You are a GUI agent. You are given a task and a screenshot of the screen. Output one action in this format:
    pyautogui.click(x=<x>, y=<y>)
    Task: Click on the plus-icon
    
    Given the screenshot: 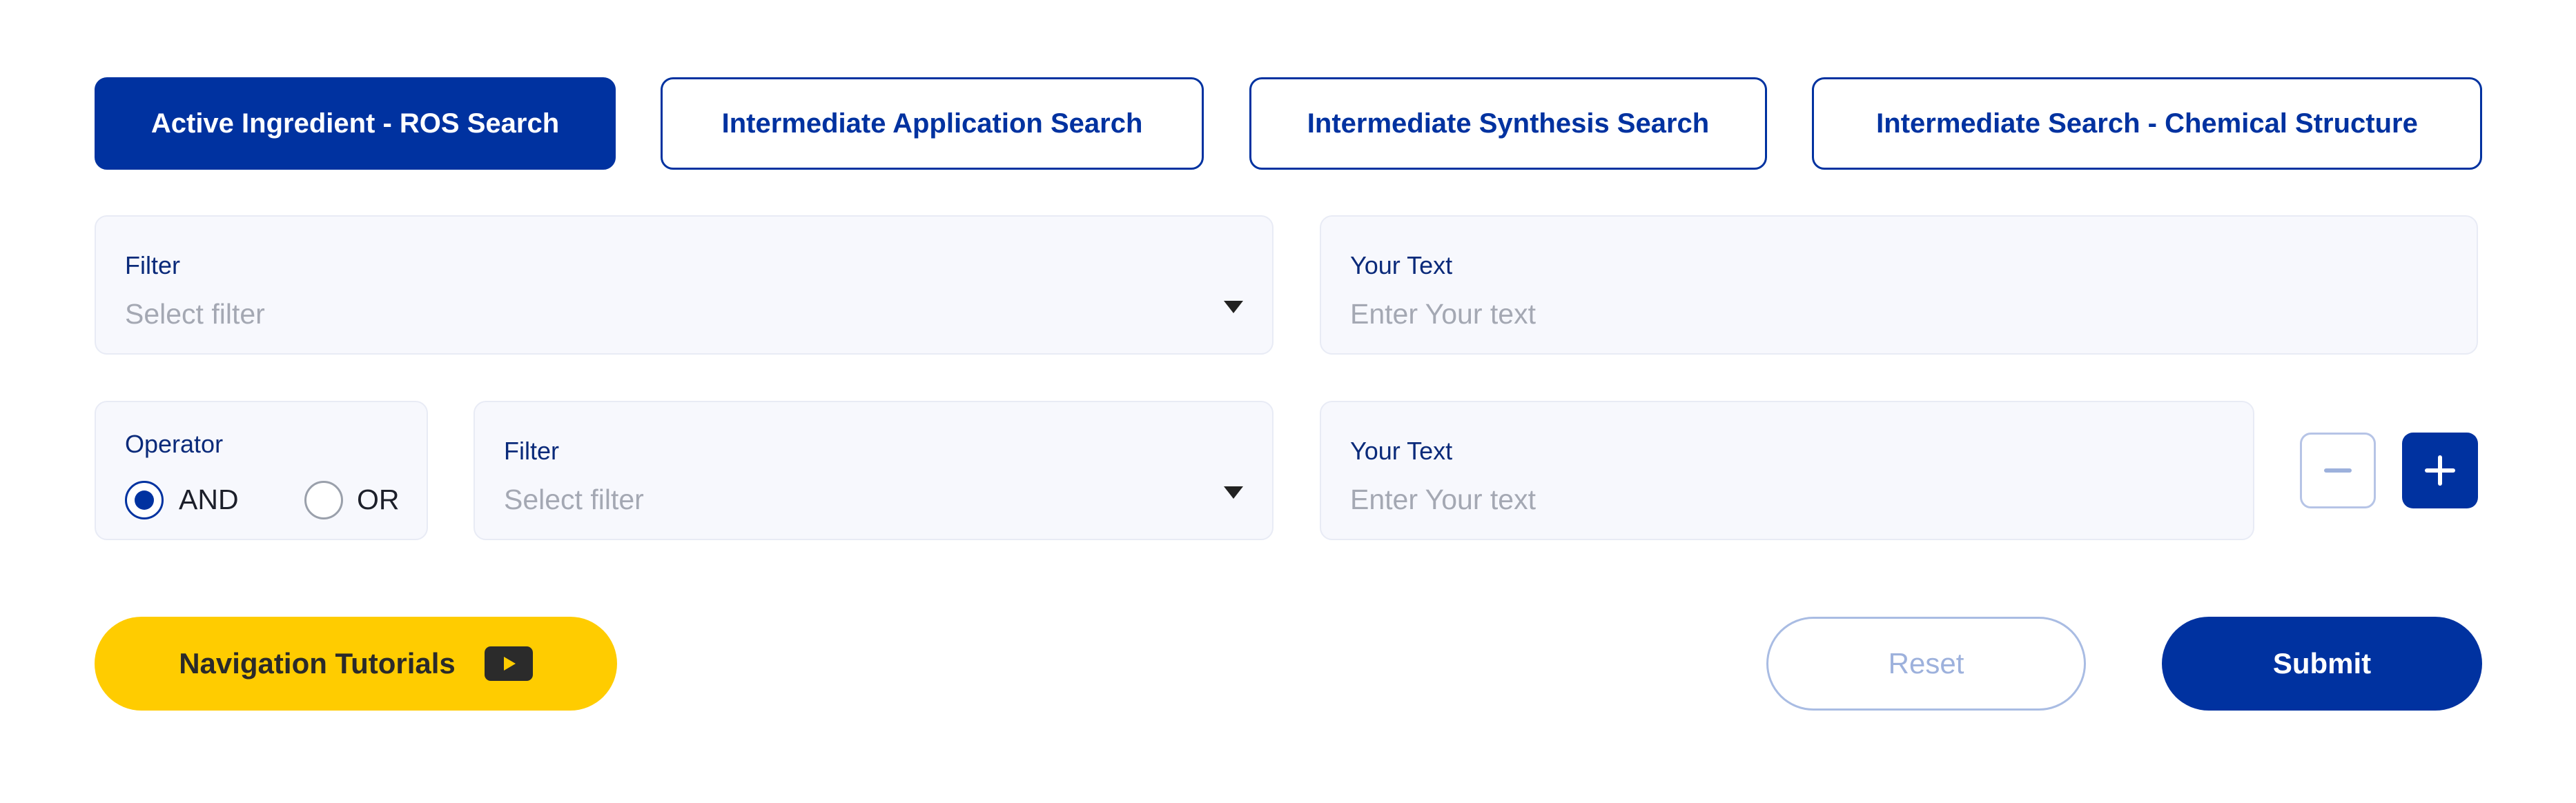 What is the action you would take?
    pyautogui.click(x=2440, y=470)
    